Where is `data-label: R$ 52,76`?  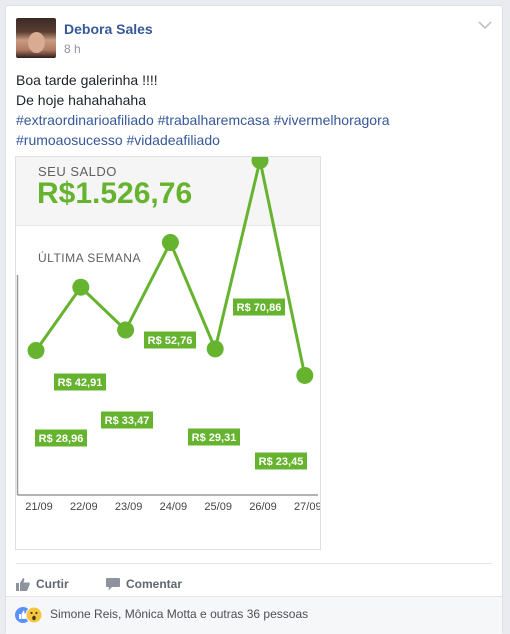 data-label: R$ 52,76 is located at coordinates (170, 340).